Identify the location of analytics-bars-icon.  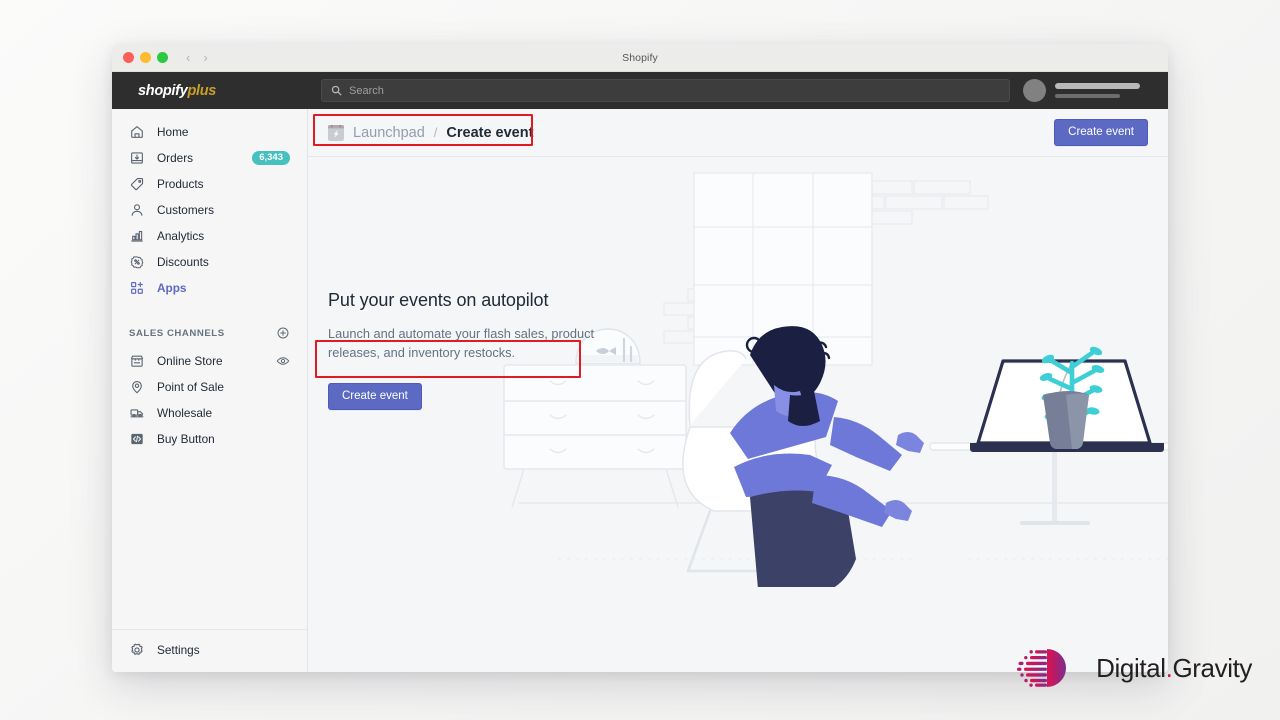
(137, 236).